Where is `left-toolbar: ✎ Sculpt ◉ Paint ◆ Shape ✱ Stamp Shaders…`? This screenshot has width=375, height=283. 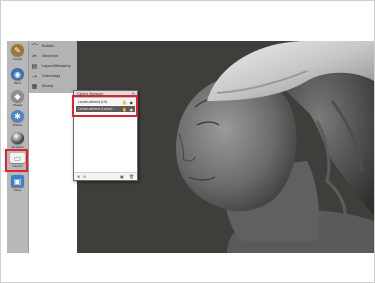
left-toolbar: ✎ Sculpt ◉ Paint ◆ Shape ✱ Stamp Shaders… is located at coordinates (18, 147).